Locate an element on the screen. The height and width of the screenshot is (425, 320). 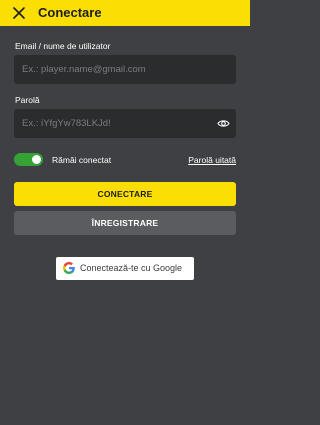
google-icon is located at coordinates (69, 268).